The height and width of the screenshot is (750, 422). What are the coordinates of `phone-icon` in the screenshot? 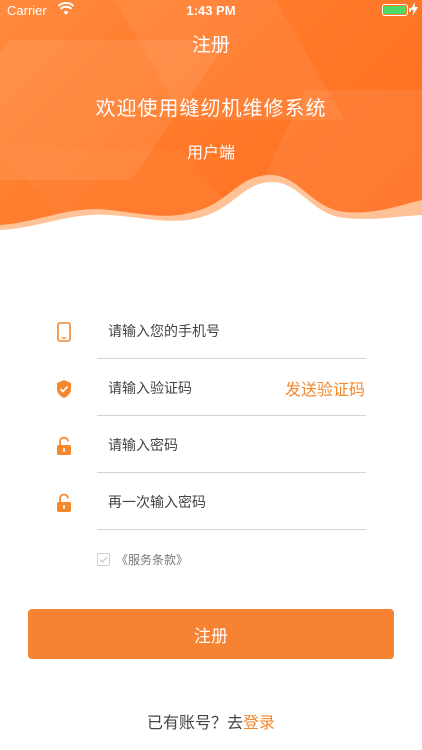 It's located at (64, 332).